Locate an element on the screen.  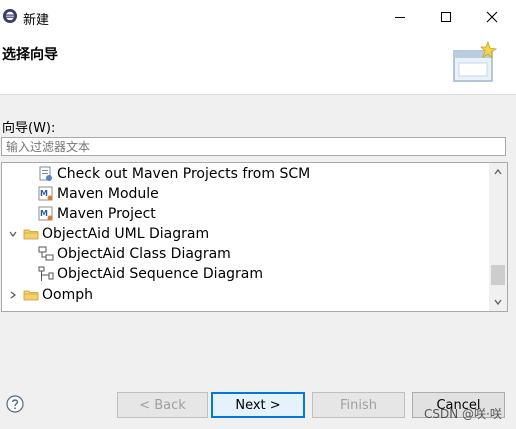
minimize-button is located at coordinates (400, 17).